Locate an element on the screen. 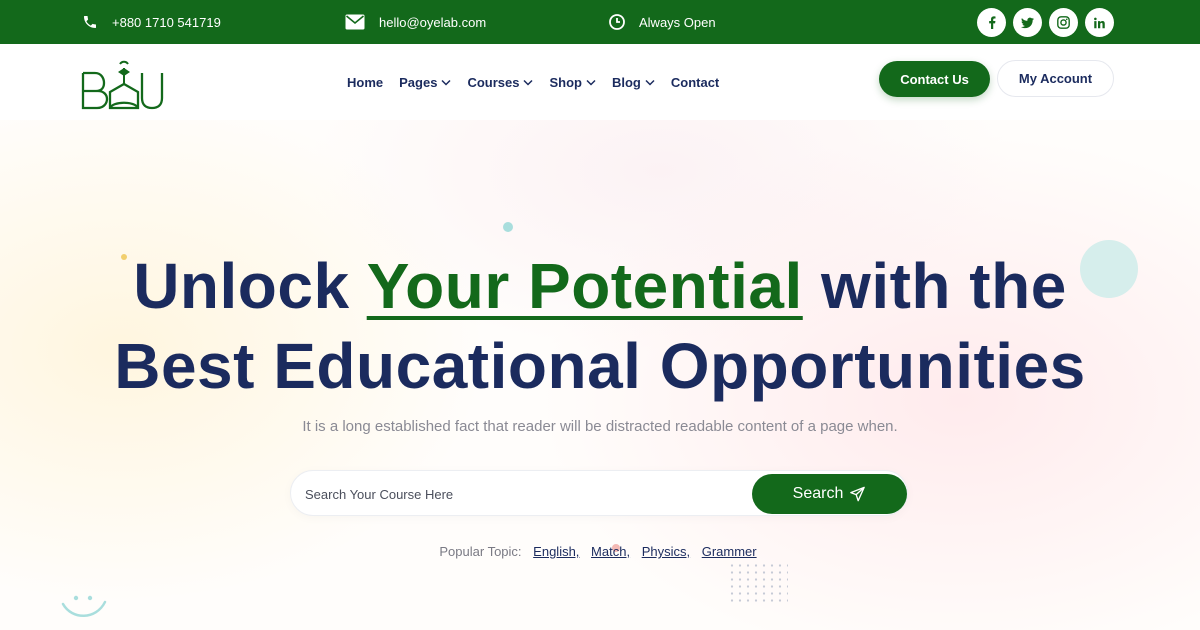 This screenshot has height=630, width=1200. email-info: hello@oyelab.com is located at coordinates (415, 22).